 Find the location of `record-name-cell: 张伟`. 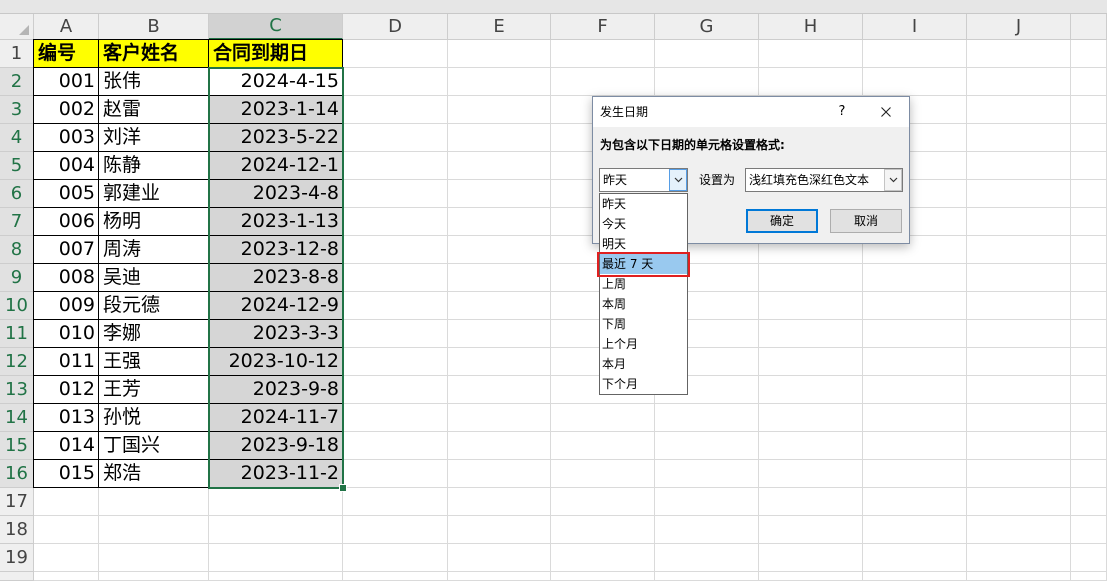

record-name-cell: 张伟 is located at coordinates (154, 82).